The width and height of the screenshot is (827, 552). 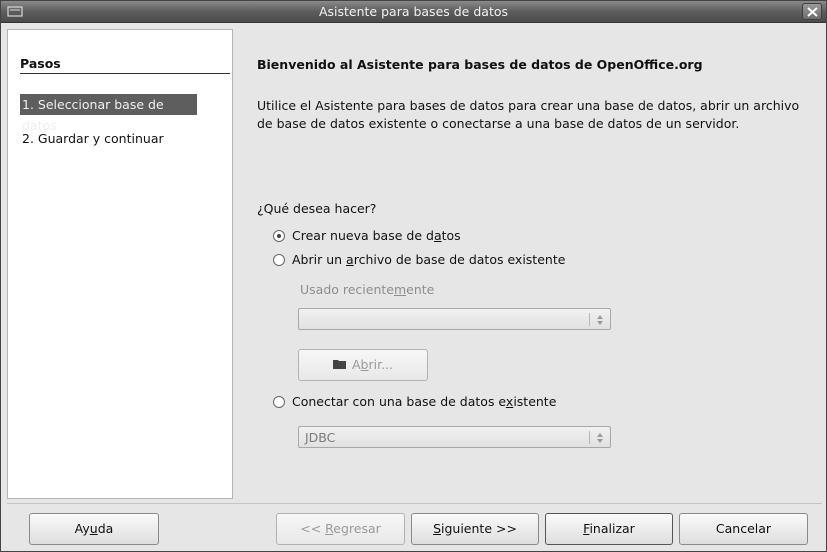 What do you see at coordinates (459, 259) in the screenshot?
I see `option-open-label-end: rchivo de base de datos existente` at bounding box center [459, 259].